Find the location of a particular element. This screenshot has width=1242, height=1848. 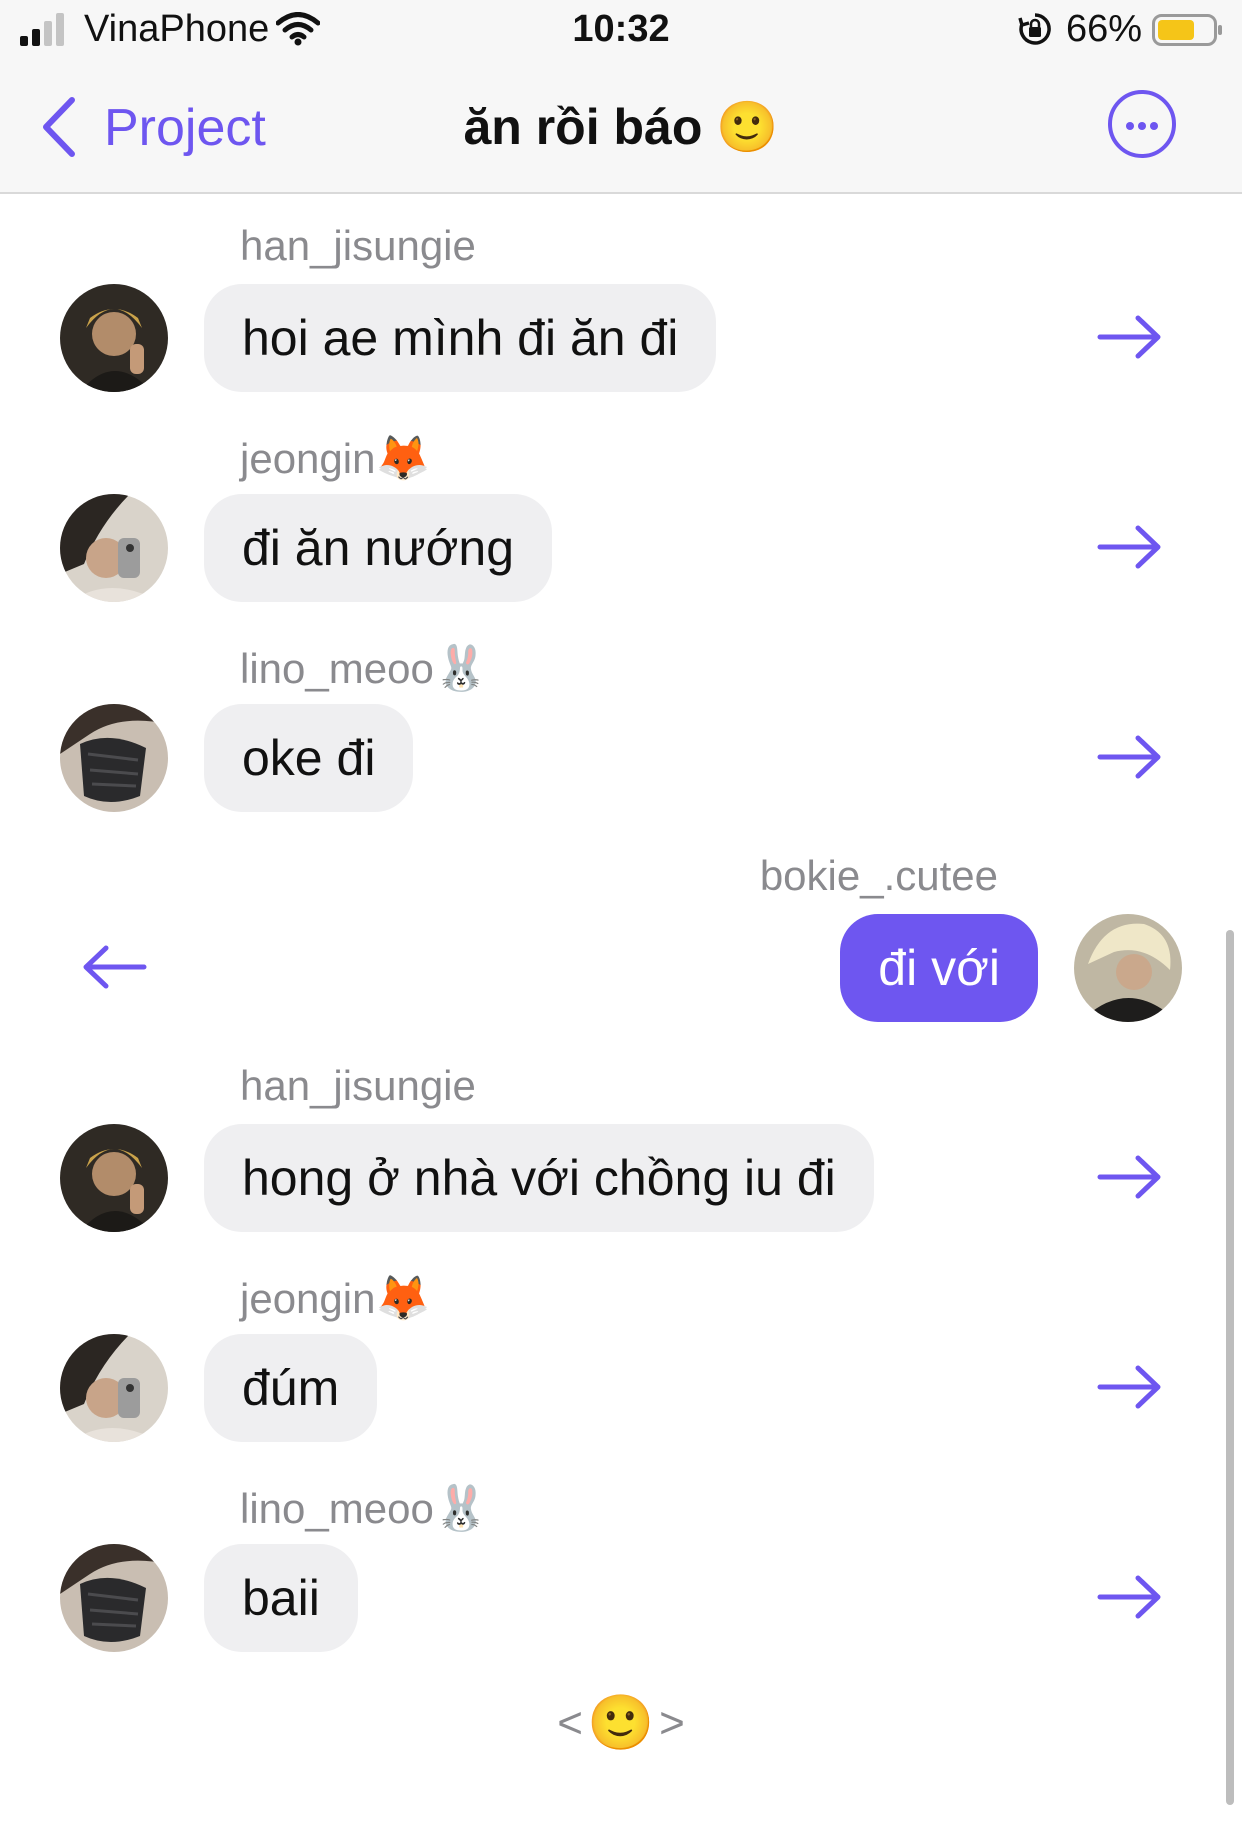

battery-icon is located at coordinates (1187, 30).